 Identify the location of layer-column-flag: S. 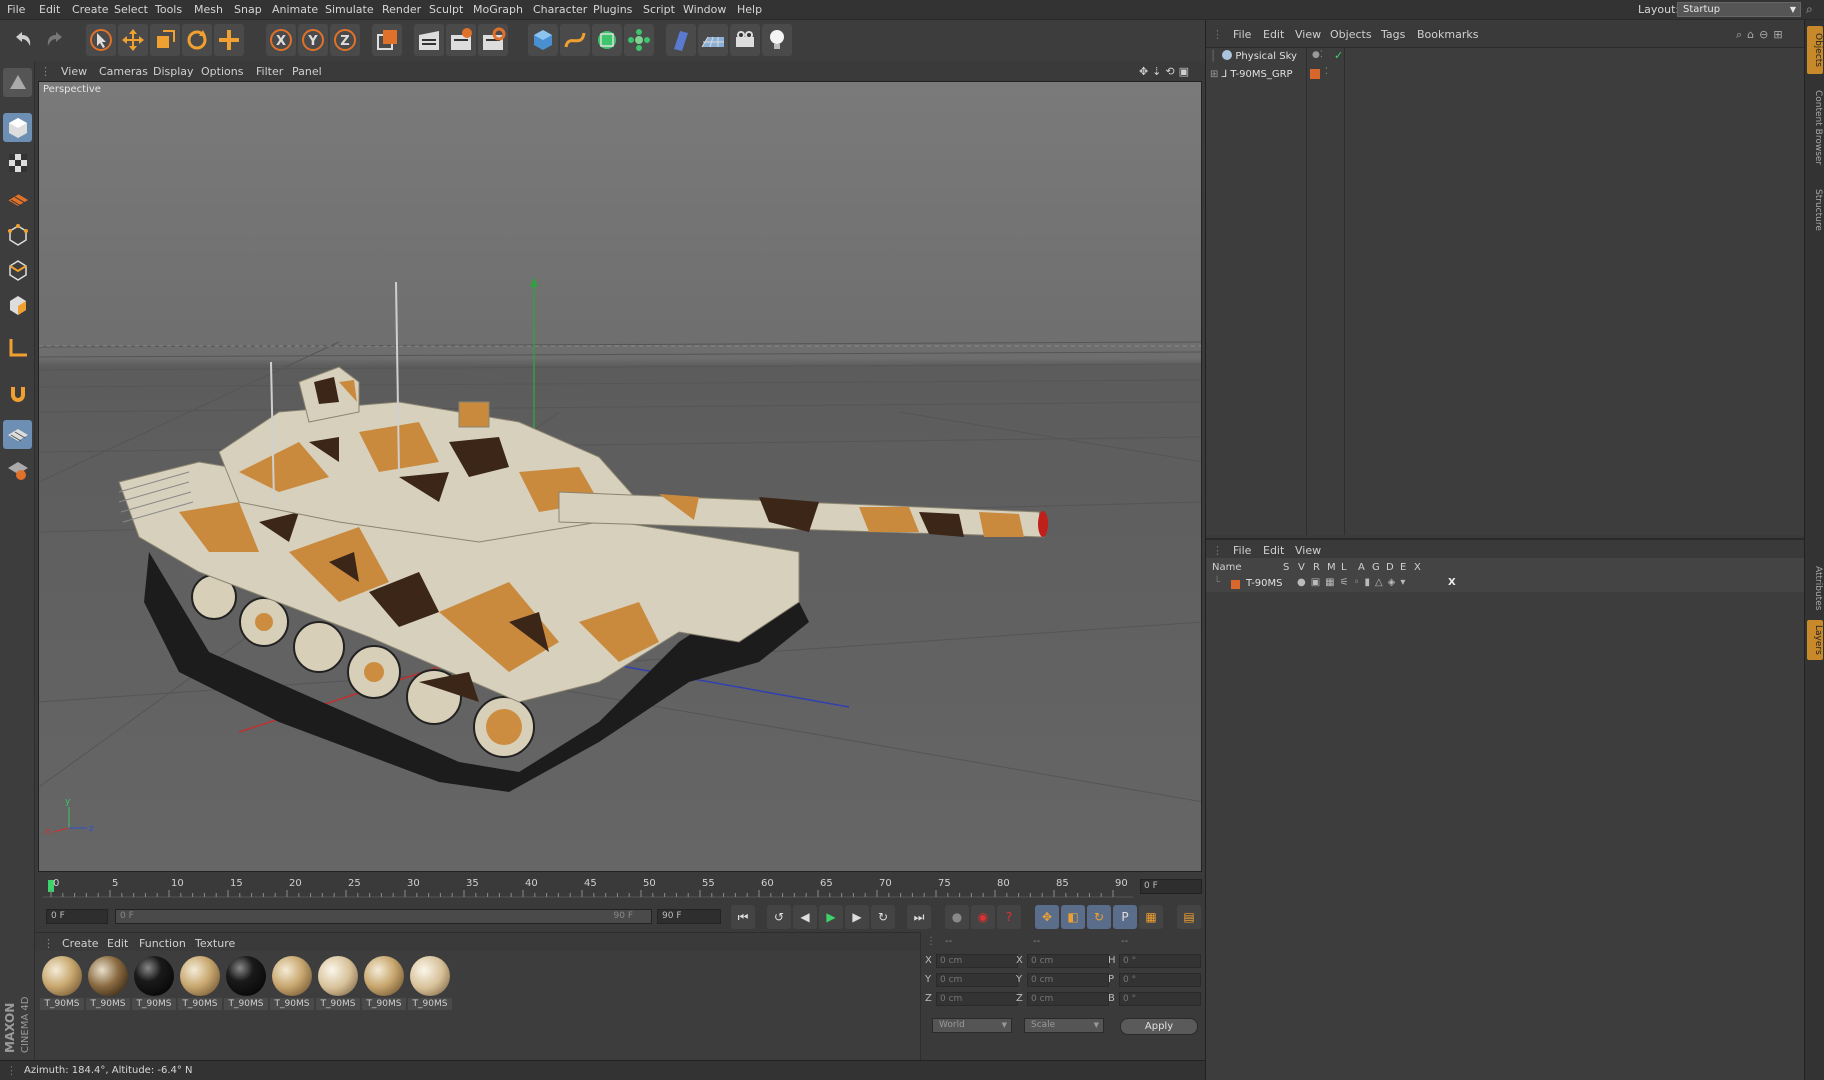
(1286, 567).